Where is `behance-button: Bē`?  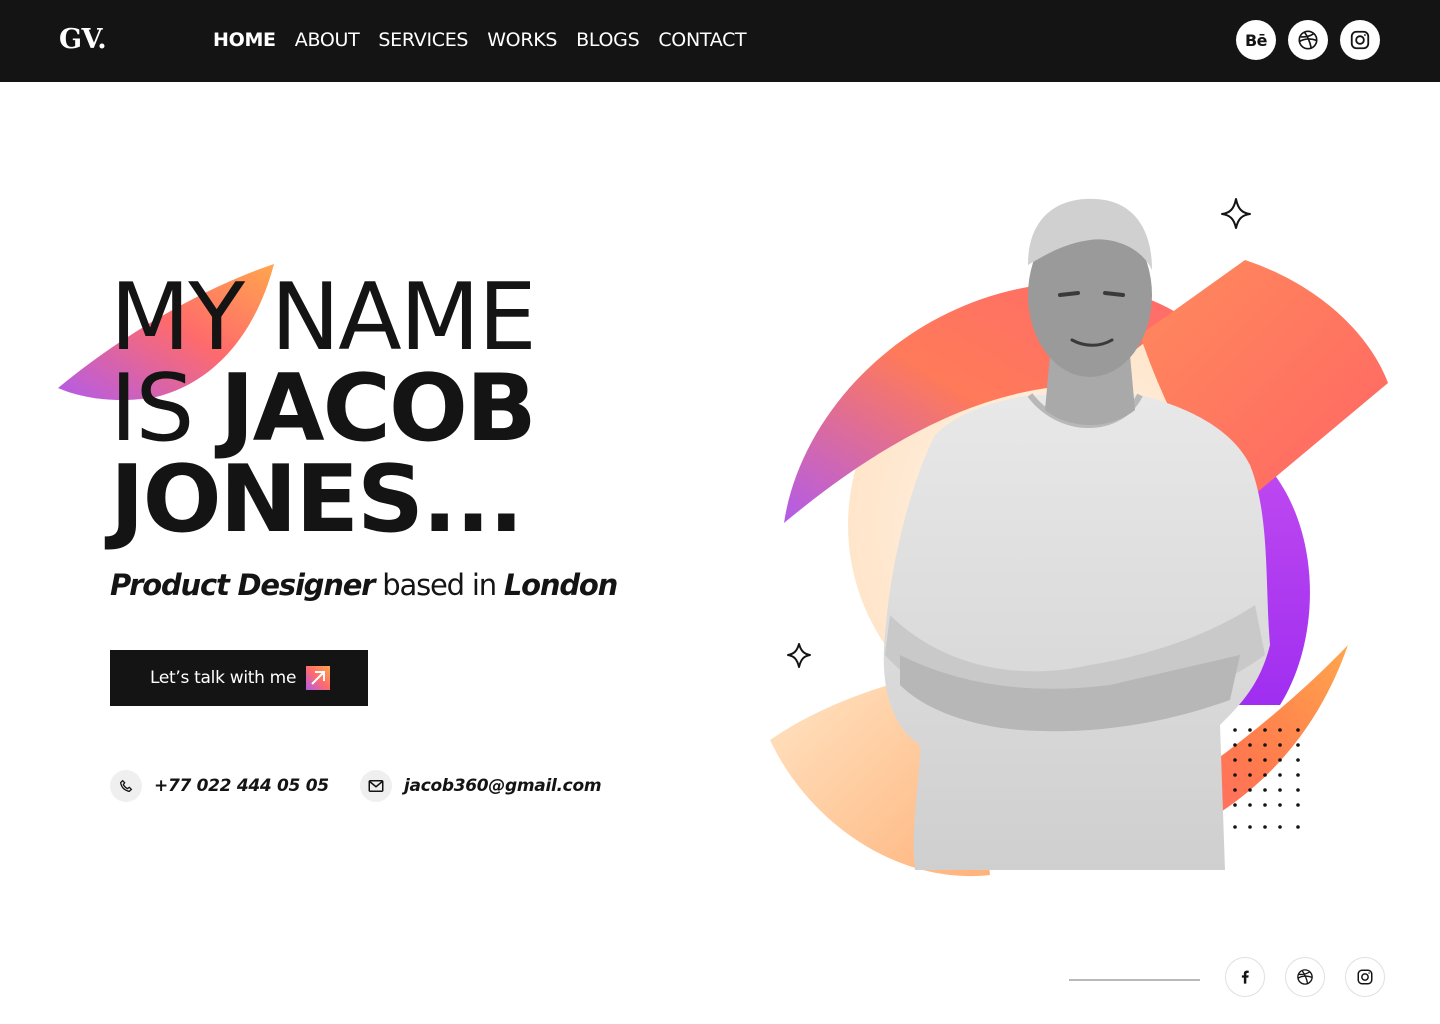 behance-button: Bē is located at coordinates (1256, 40).